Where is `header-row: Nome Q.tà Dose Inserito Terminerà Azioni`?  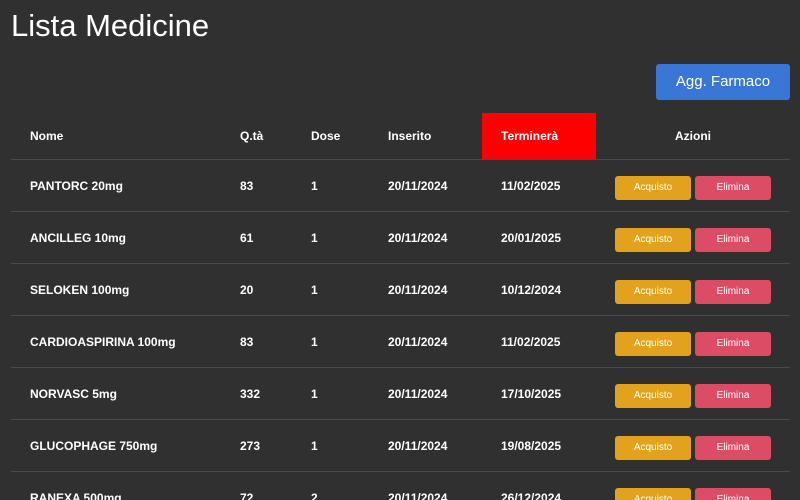
header-row: Nome Q.tà Dose Inserito Terminerà Azioni is located at coordinates (400, 136).